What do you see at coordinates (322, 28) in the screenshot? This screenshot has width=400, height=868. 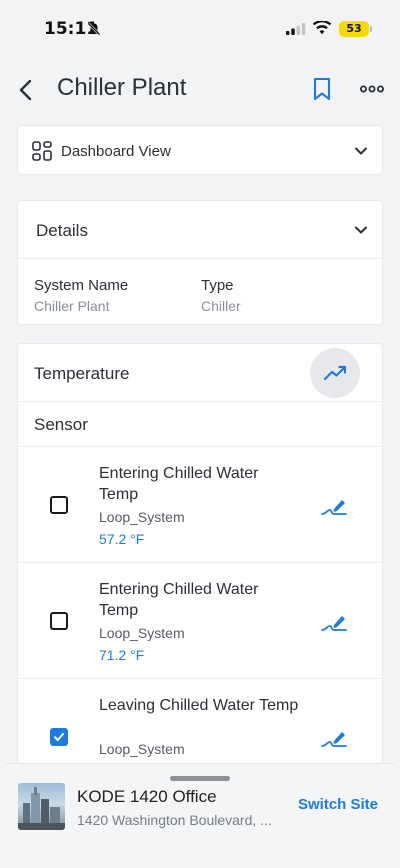 I see `wifi-icon` at bounding box center [322, 28].